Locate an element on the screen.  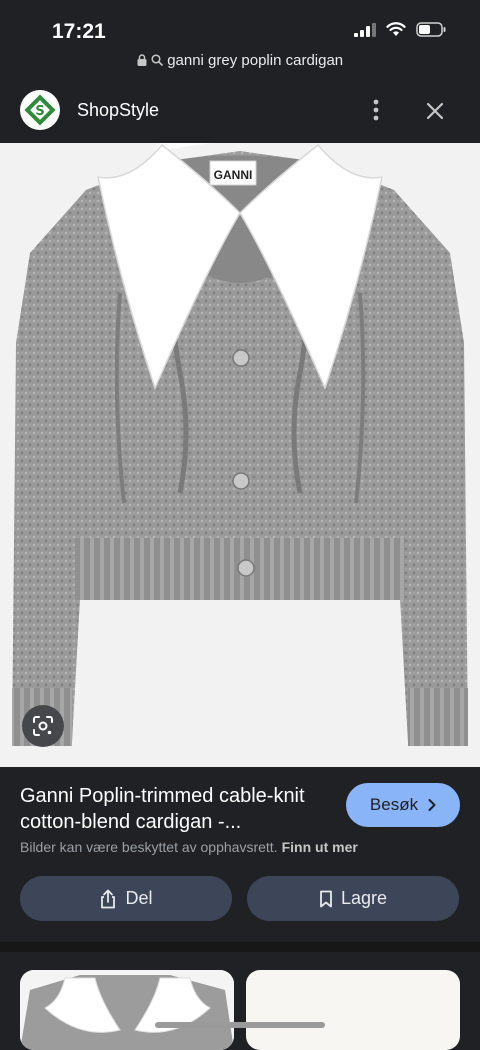
wifi-icon is located at coordinates (396, 29).